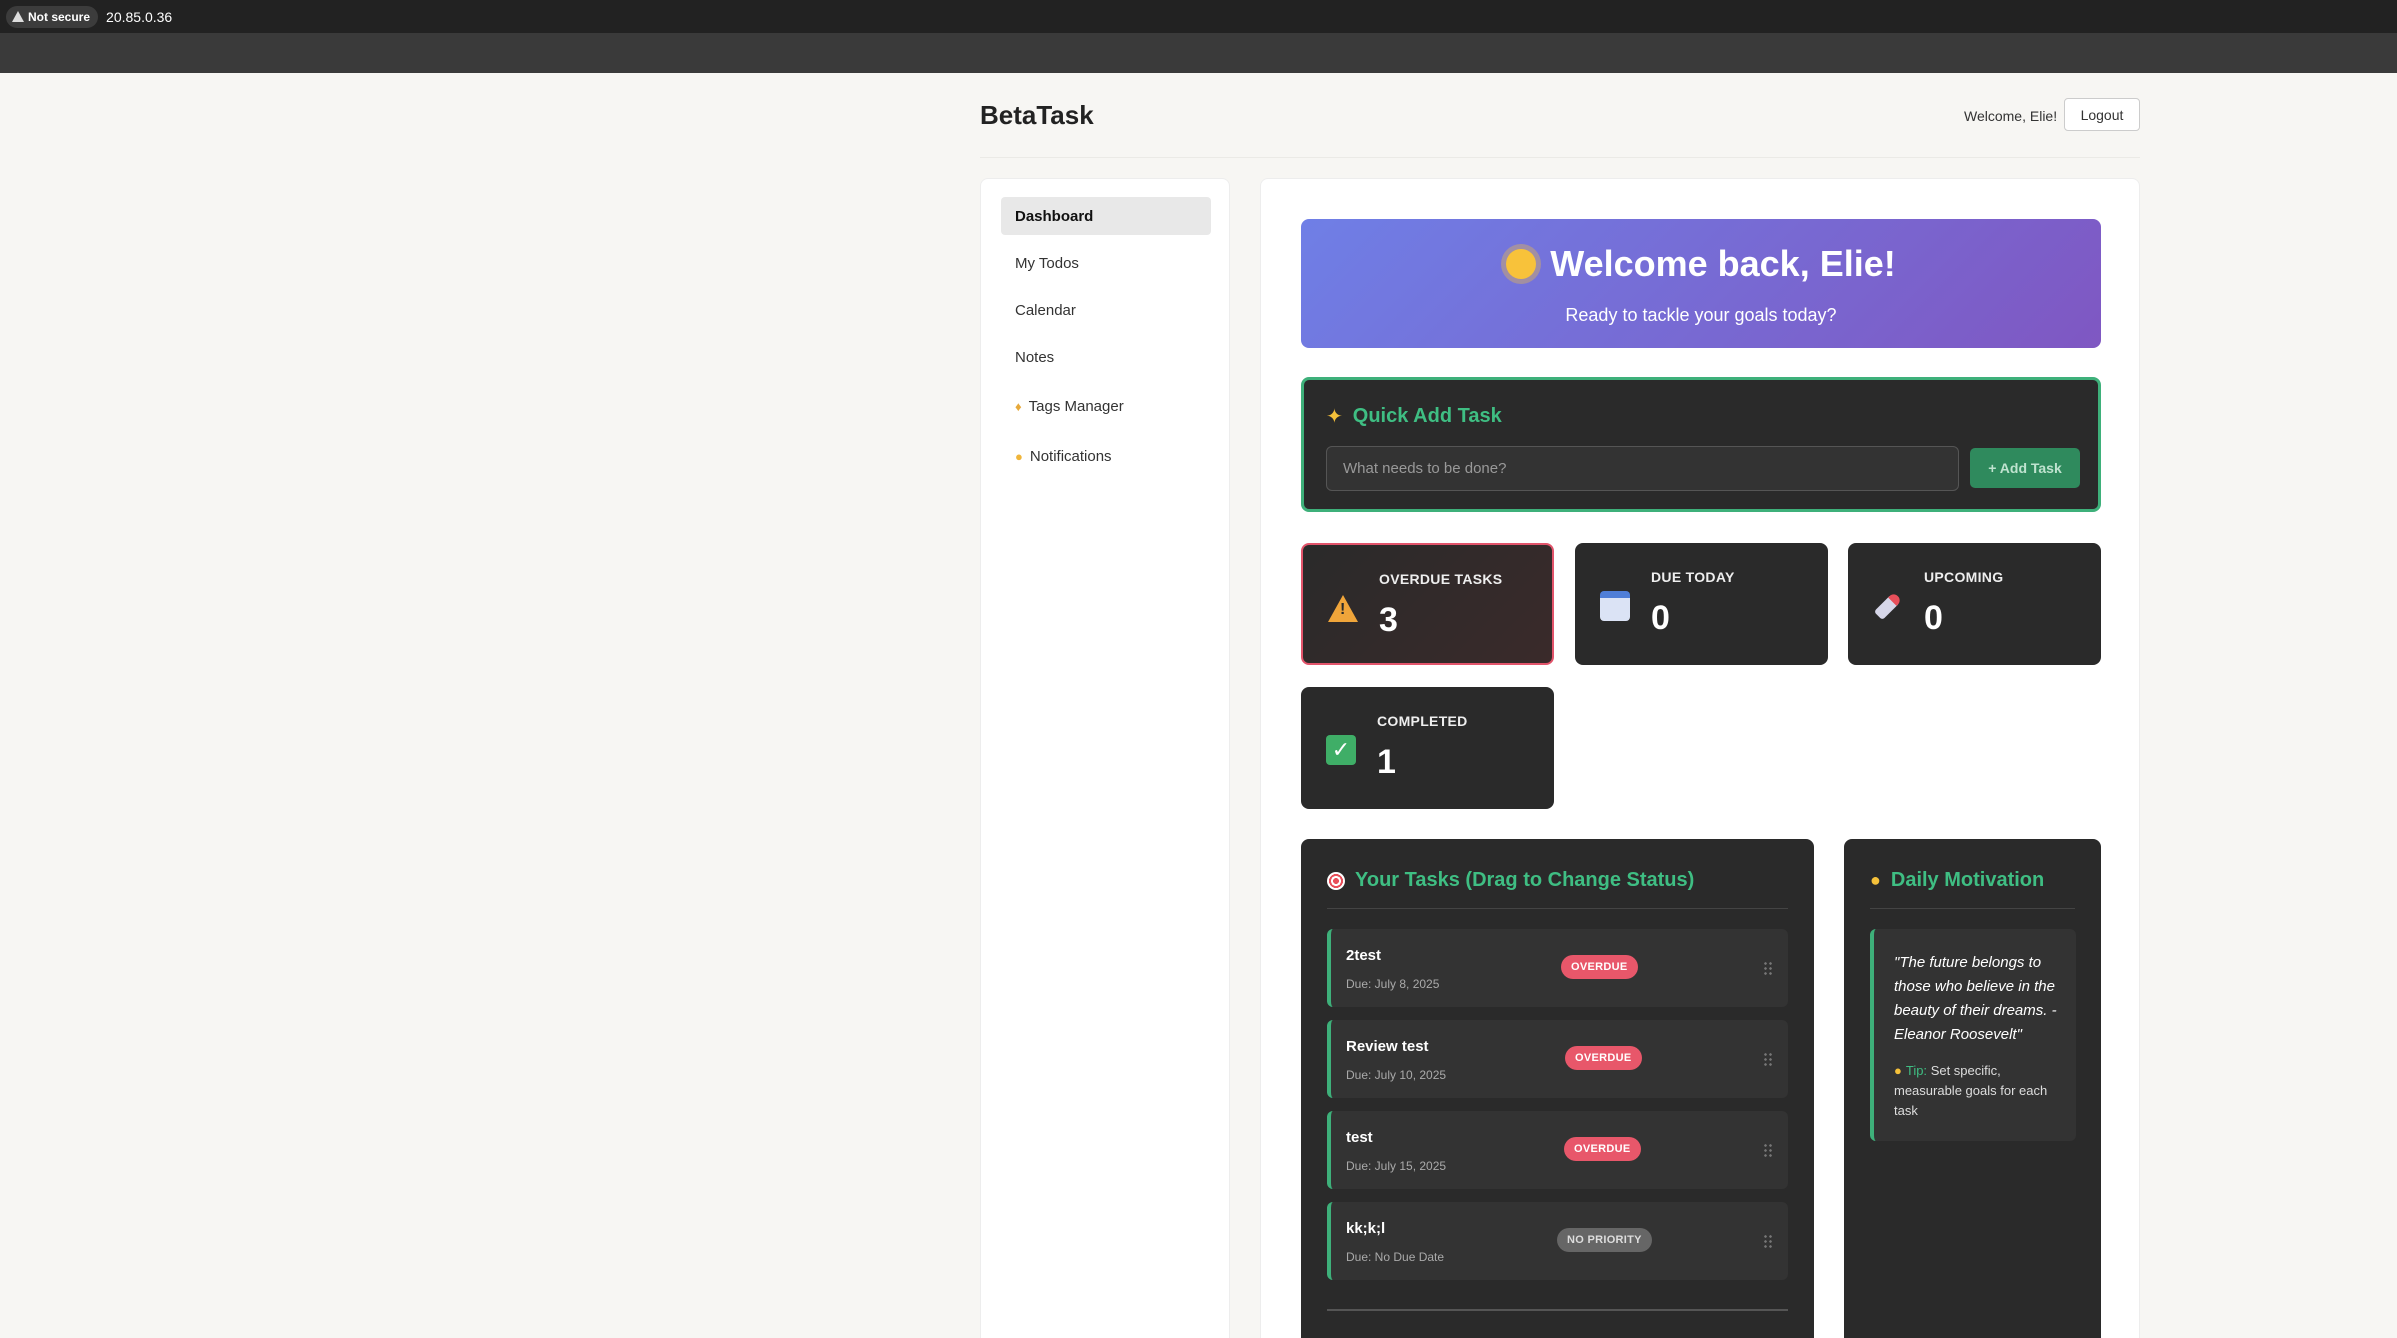  I want to click on stat-label: UPCOMING, so click(1964, 577).